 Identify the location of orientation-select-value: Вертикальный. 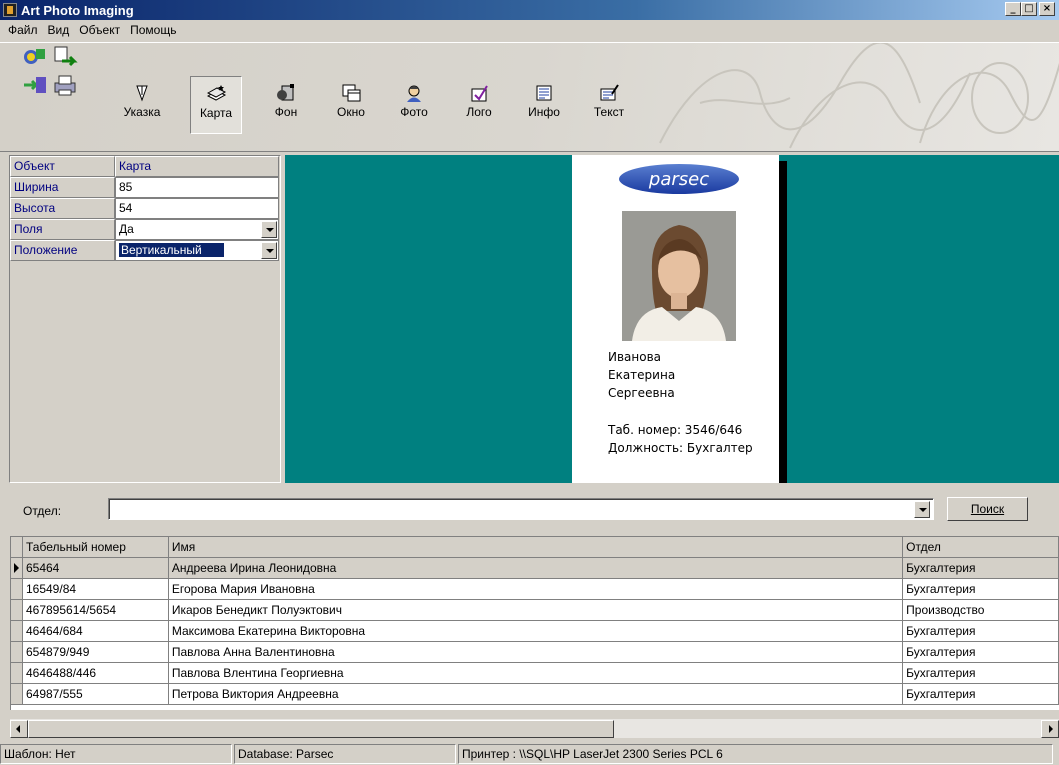
(171, 250).